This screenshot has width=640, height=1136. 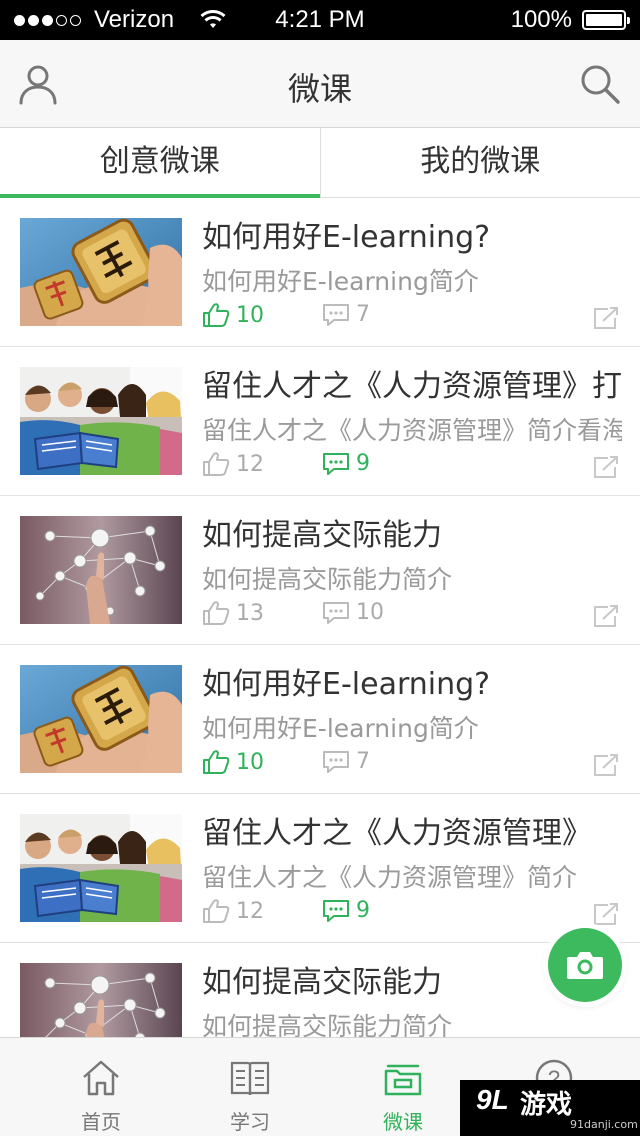 What do you see at coordinates (250, 1122) in the screenshot?
I see `tabbar-label: 学习` at bounding box center [250, 1122].